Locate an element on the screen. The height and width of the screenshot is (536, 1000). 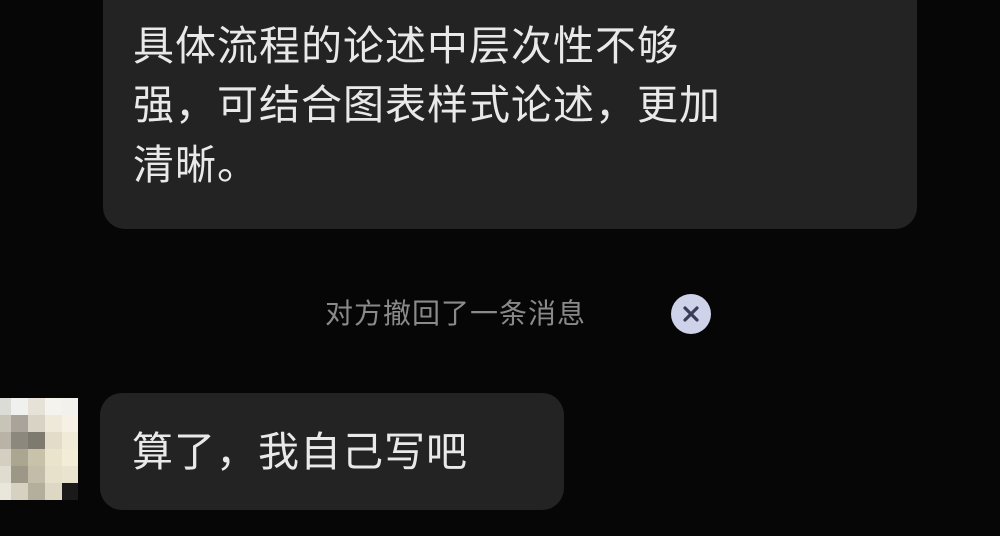
message-text-line: 清晰。 is located at coordinates (196, 165).